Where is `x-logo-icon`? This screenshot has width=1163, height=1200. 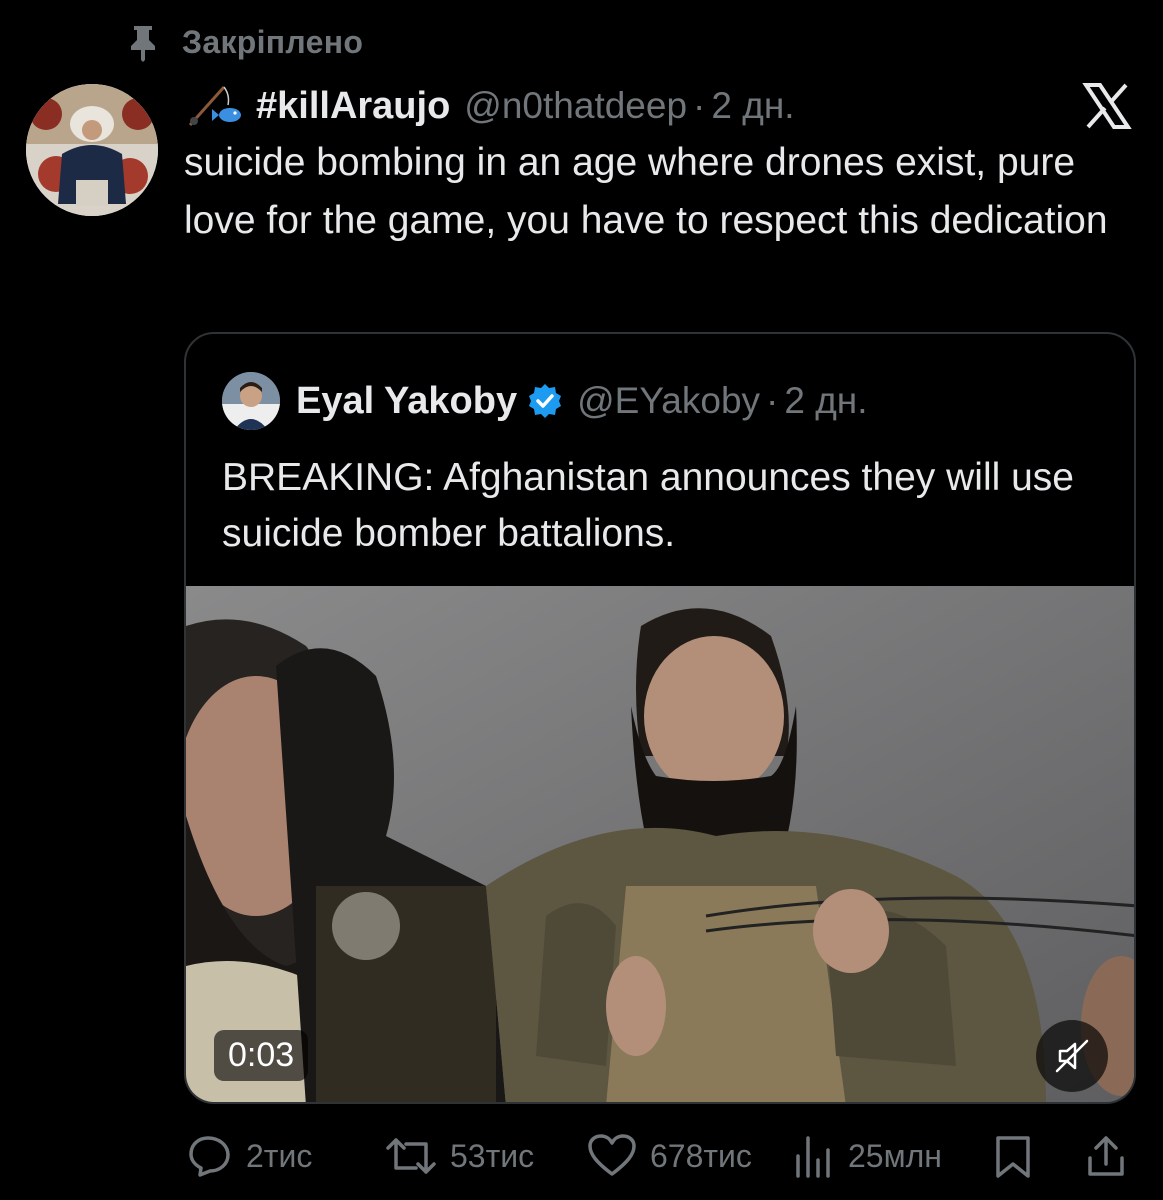
x-logo-icon is located at coordinates (1107, 106).